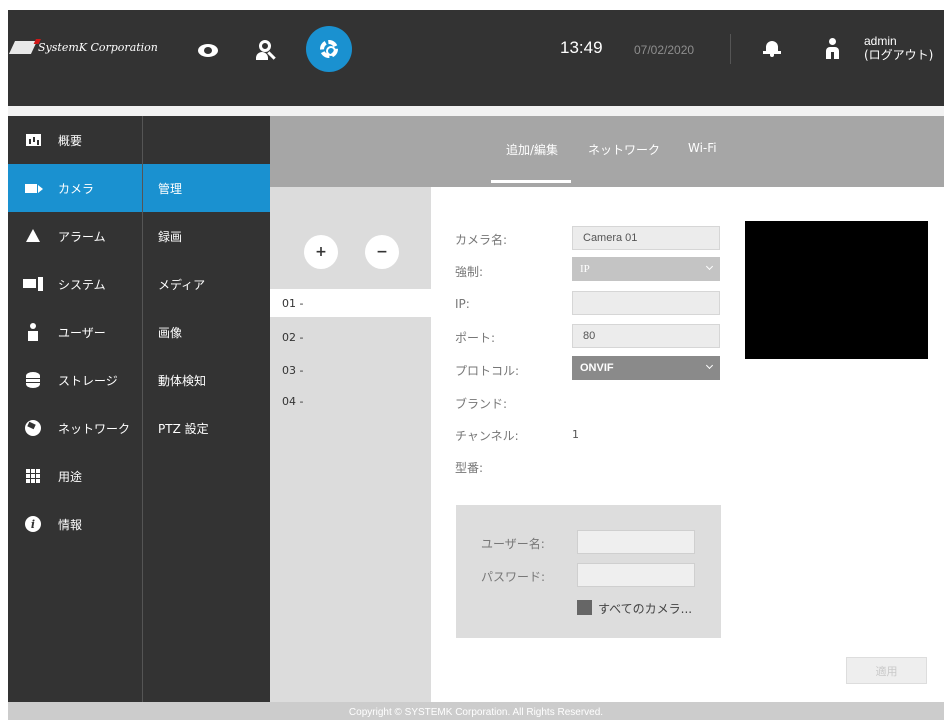 The width and height of the screenshot is (944, 720). I want to click on camera-list-item: 03 -, so click(350, 370).